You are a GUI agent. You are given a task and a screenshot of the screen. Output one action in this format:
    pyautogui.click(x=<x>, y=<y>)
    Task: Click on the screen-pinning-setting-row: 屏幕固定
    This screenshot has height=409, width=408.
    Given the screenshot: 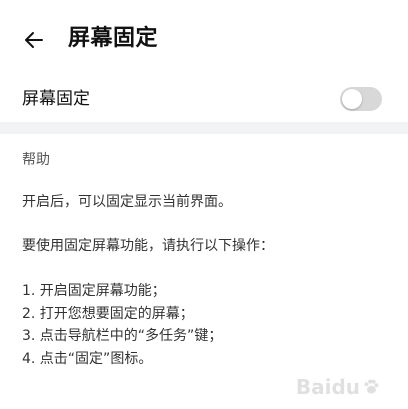 What is the action you would take?
    pyautogui.click(x=204, y=99)
    